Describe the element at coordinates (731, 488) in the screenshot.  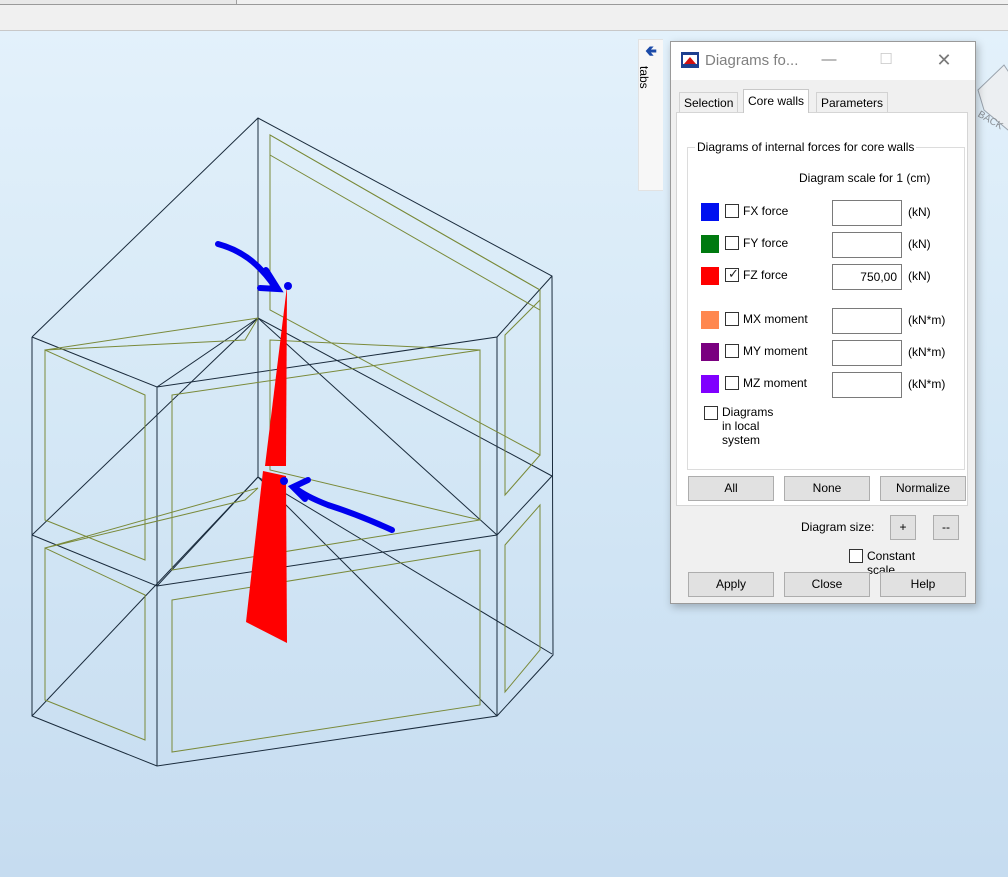
I see `all-button: All` at that location.